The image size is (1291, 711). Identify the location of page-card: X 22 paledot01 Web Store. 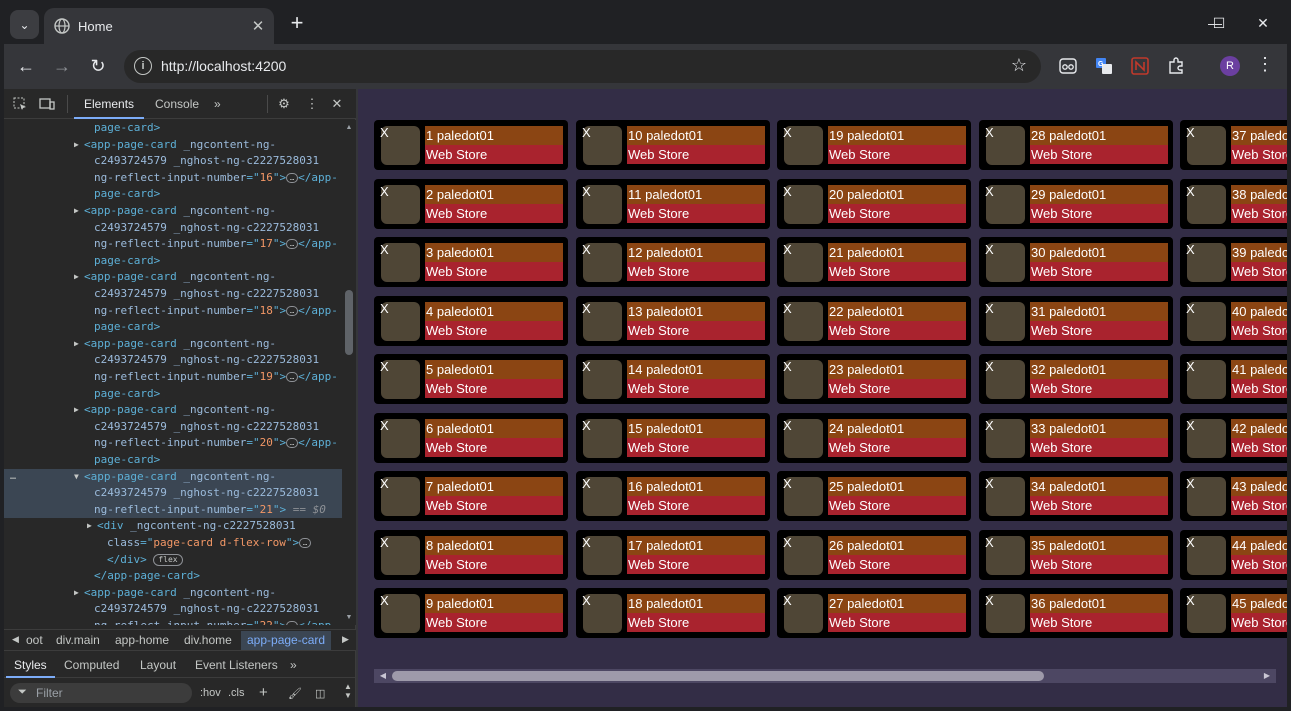
(874, 320).